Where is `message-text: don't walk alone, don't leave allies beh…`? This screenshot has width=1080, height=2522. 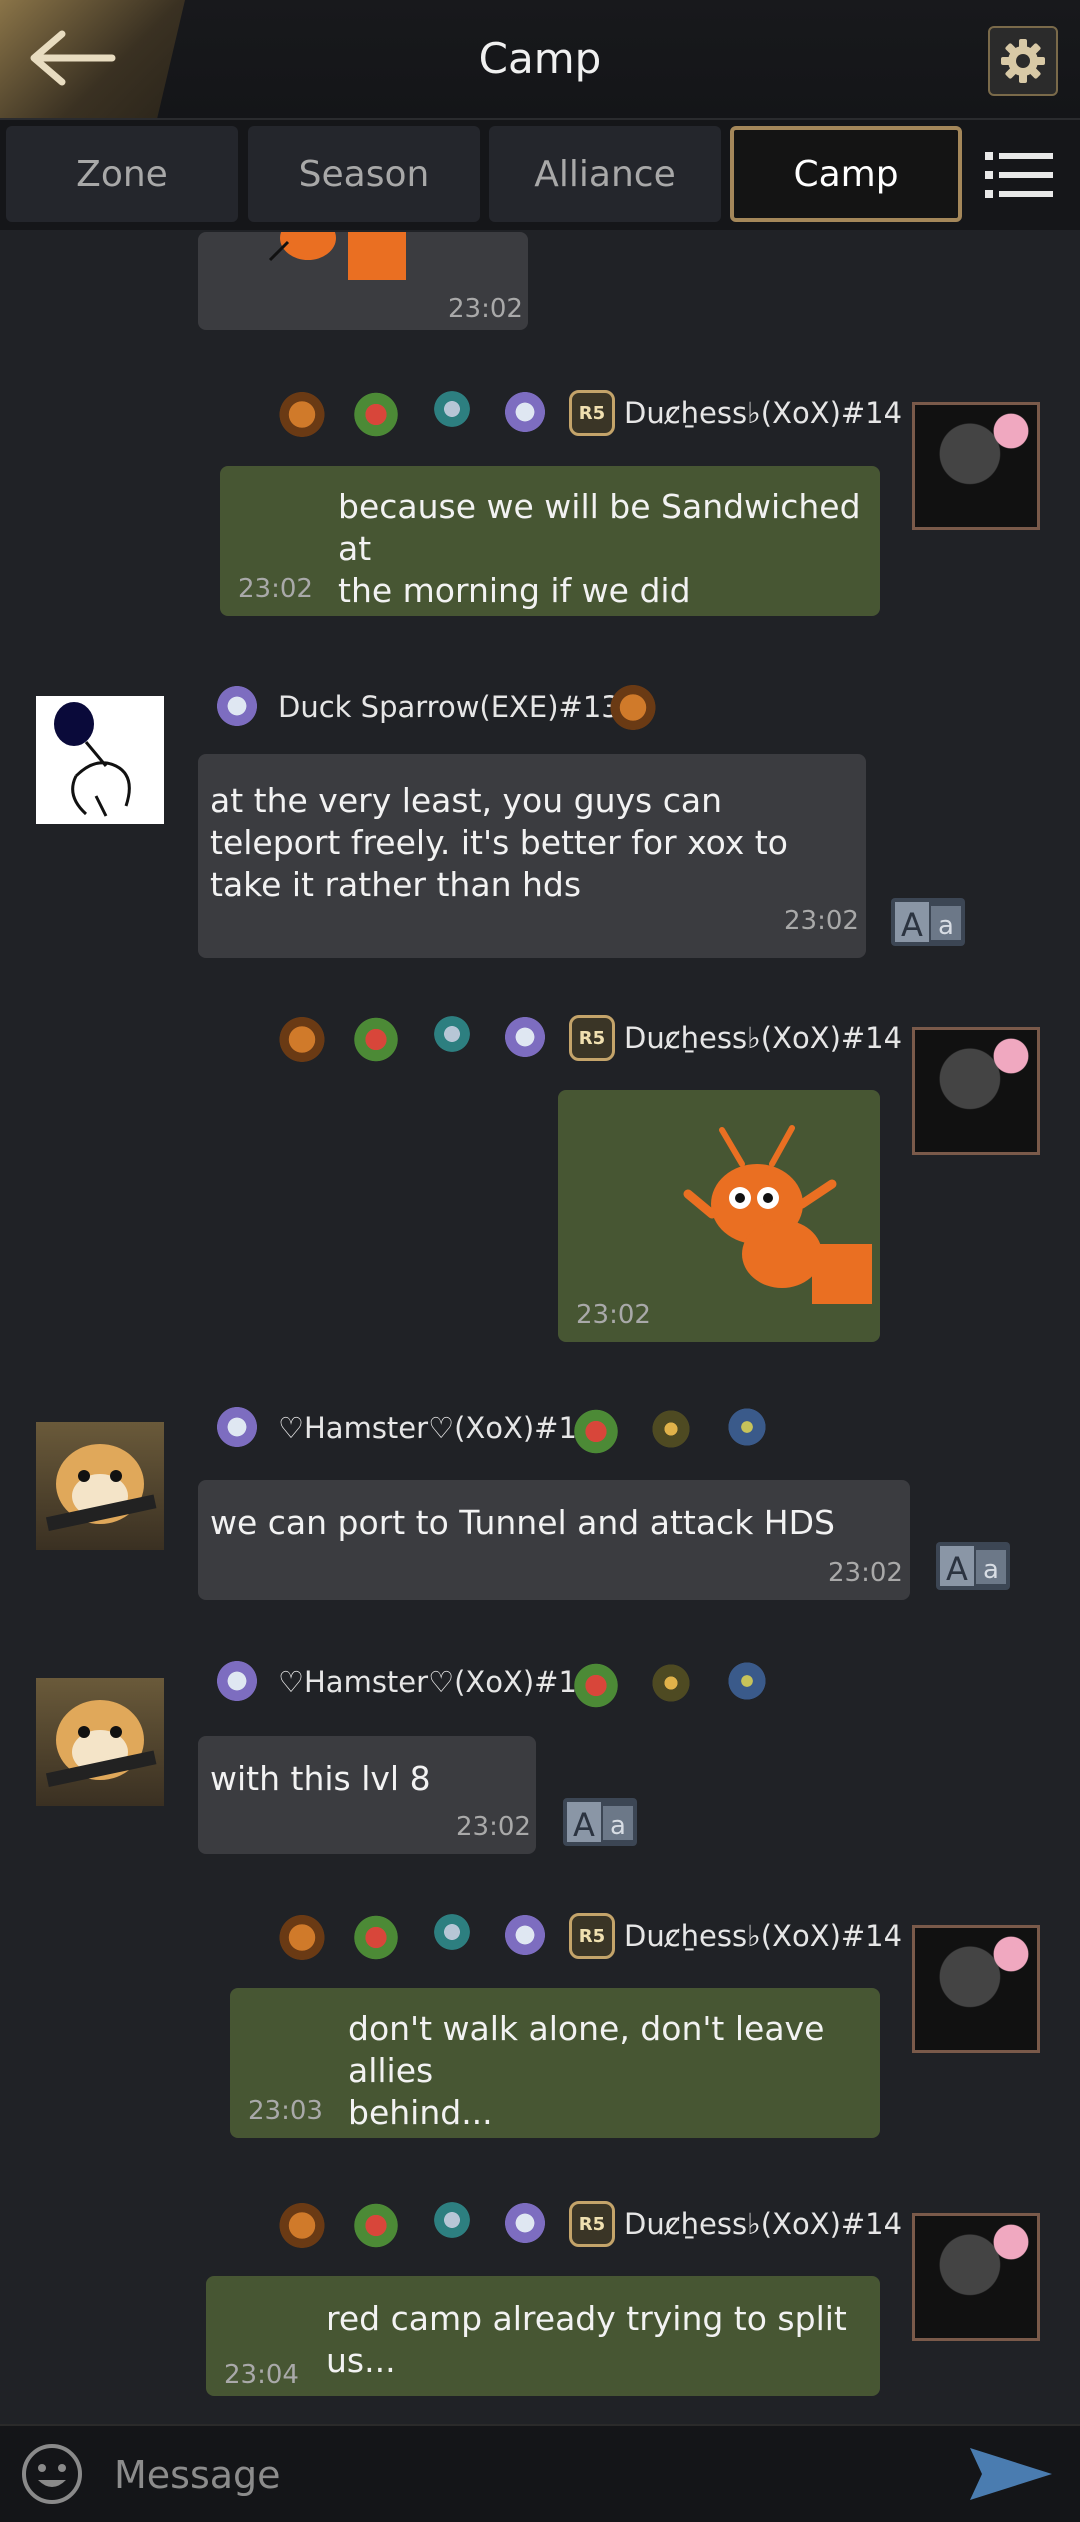 message-text: don't walk alone, don't leave allies beh… is located at coordinates (586, 2070).